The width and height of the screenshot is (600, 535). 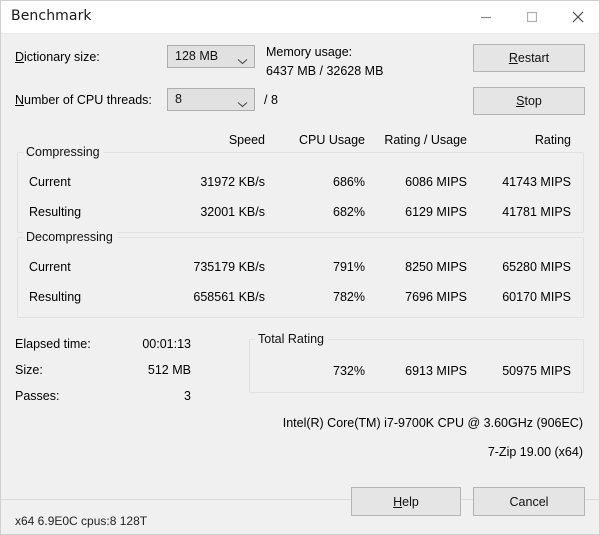 I want to click on passes-value: 3, so click(x=187, y=396).